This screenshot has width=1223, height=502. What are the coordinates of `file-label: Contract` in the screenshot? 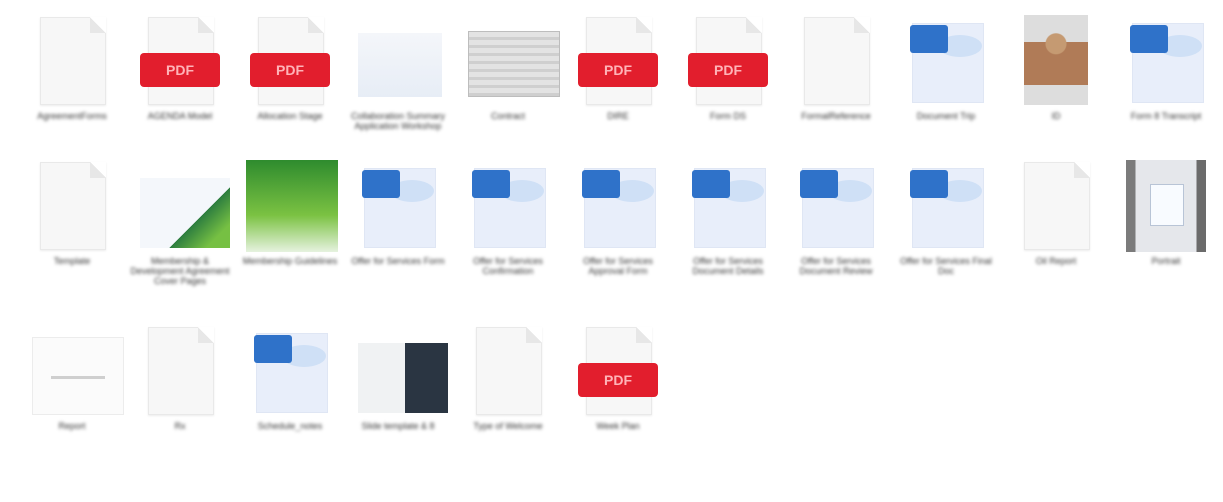 It's located at (507, 116).